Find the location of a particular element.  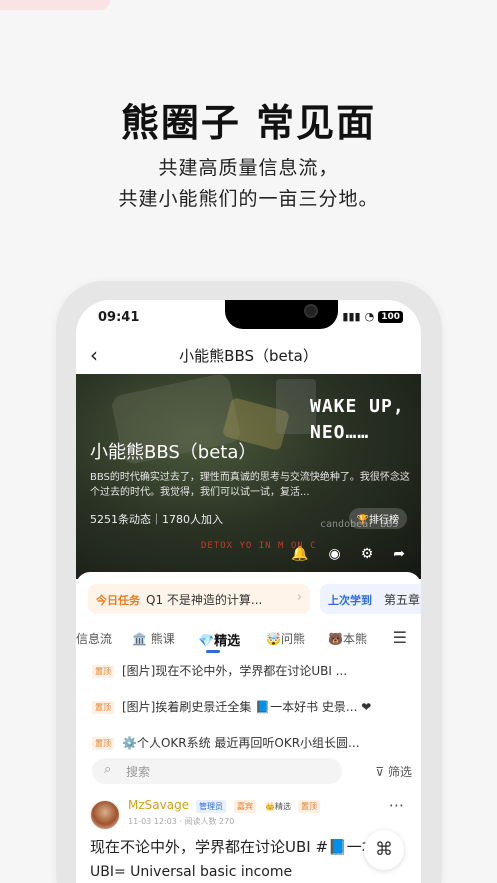

phone-notch is located at coordinates (281, 314).